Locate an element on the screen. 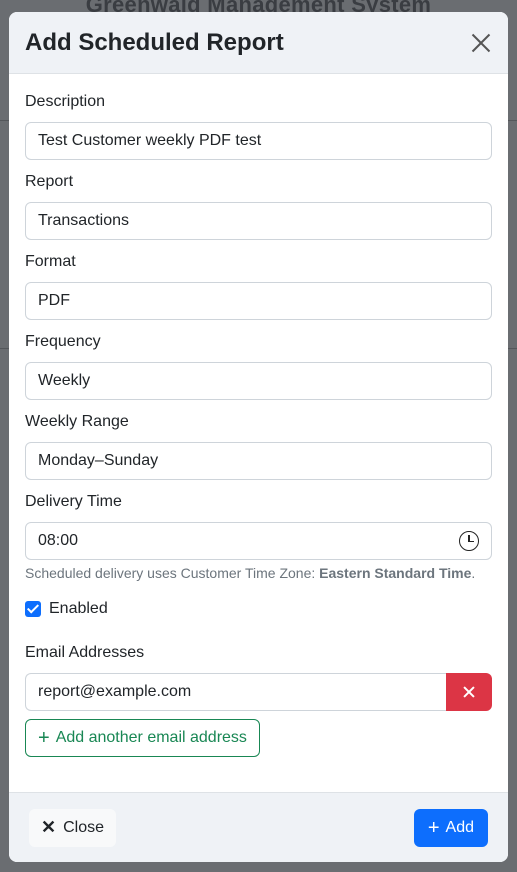 This screenshot has height=872, width=517. delivery-time-input: 08:00 is located at coordinates (258, 541).